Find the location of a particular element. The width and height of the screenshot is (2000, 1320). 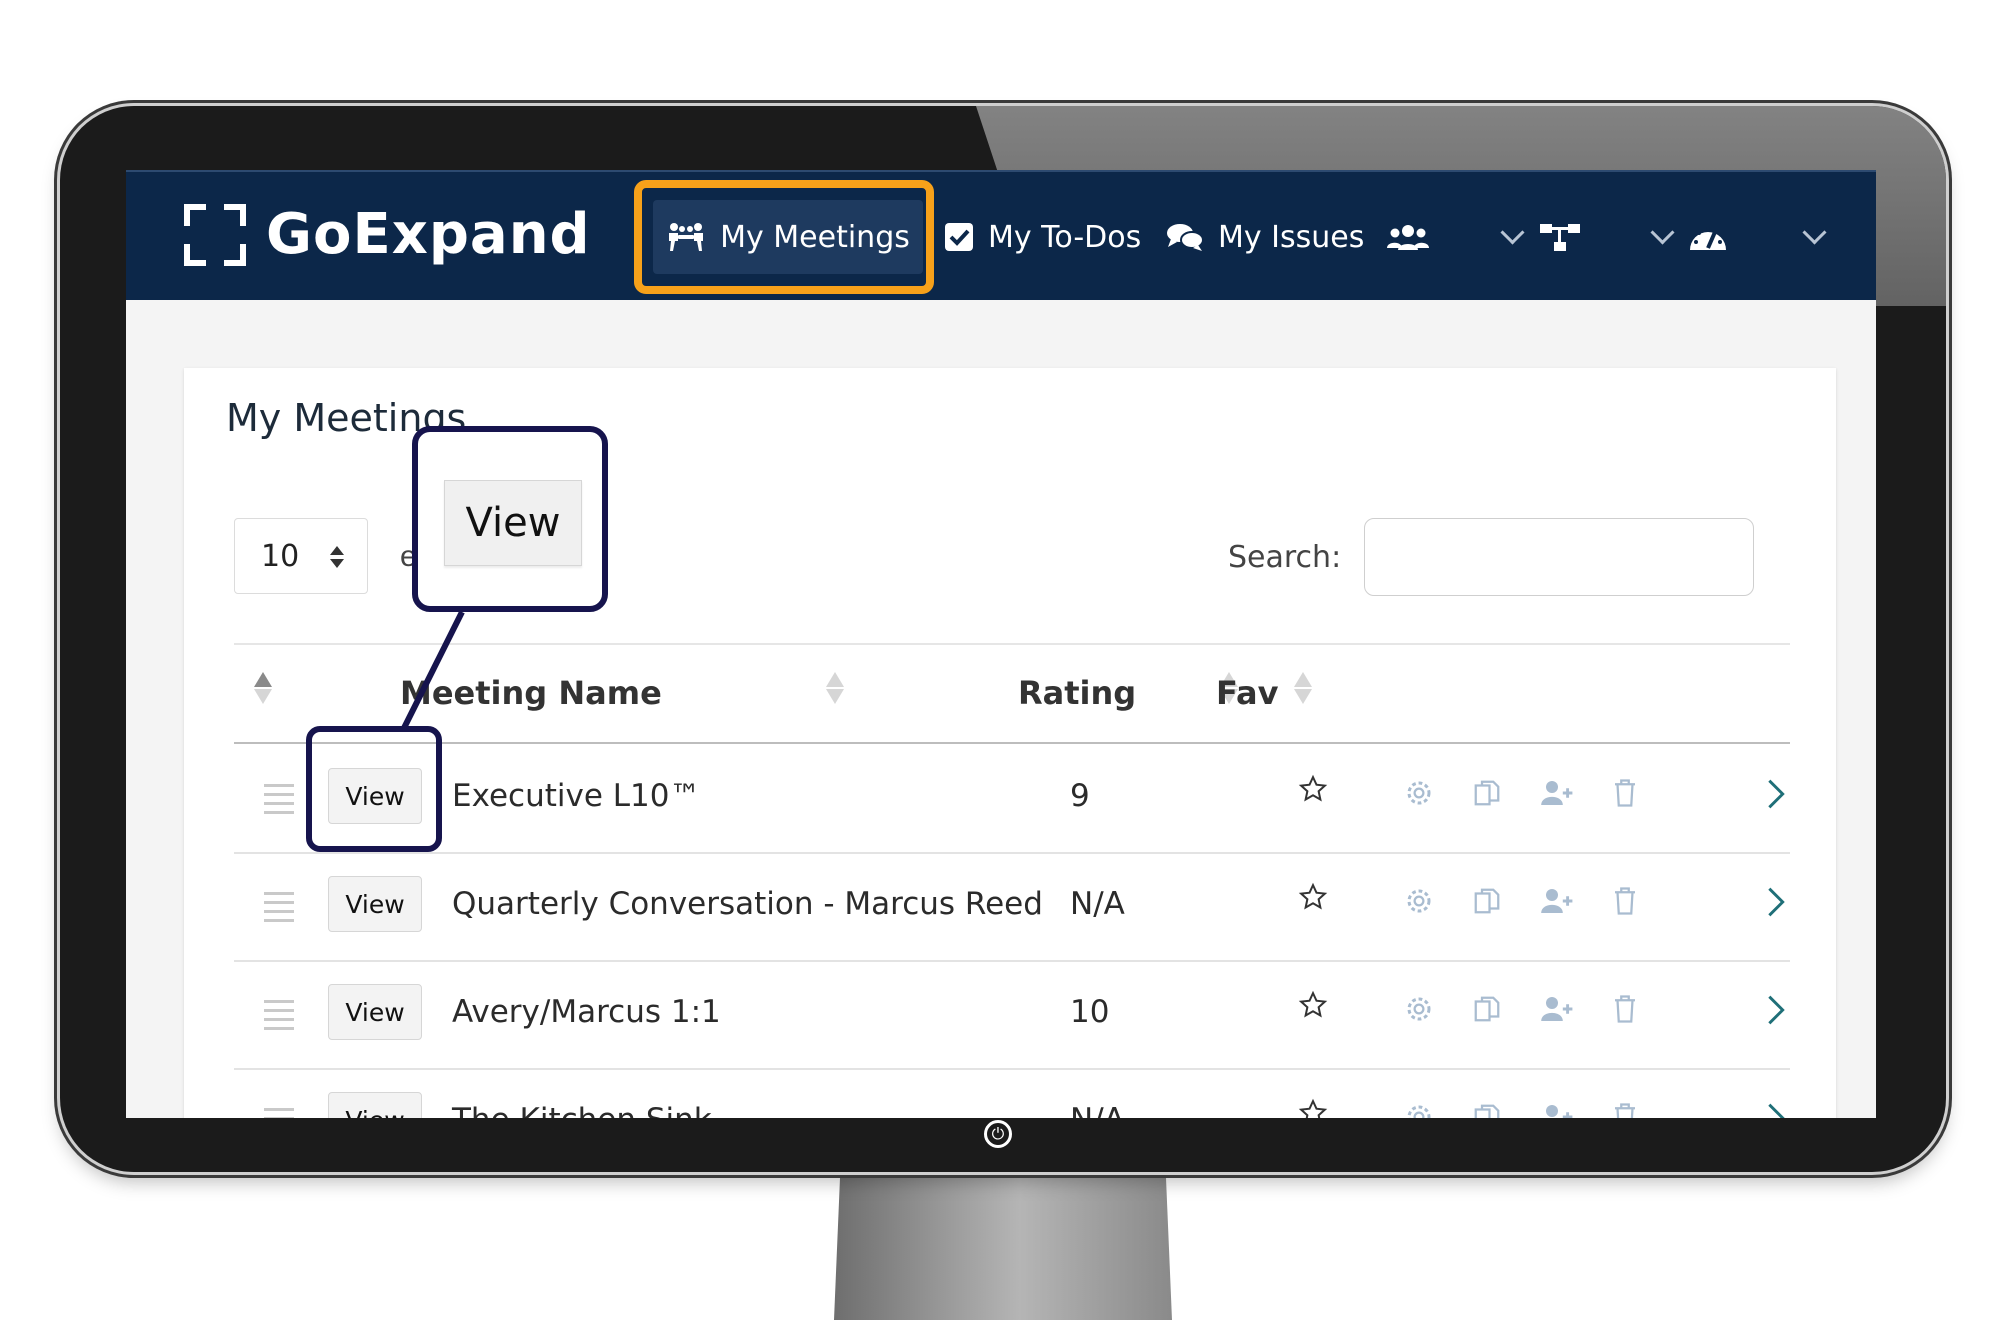

nav-my-issues: My Issues is located at coordinates (1265, 237).